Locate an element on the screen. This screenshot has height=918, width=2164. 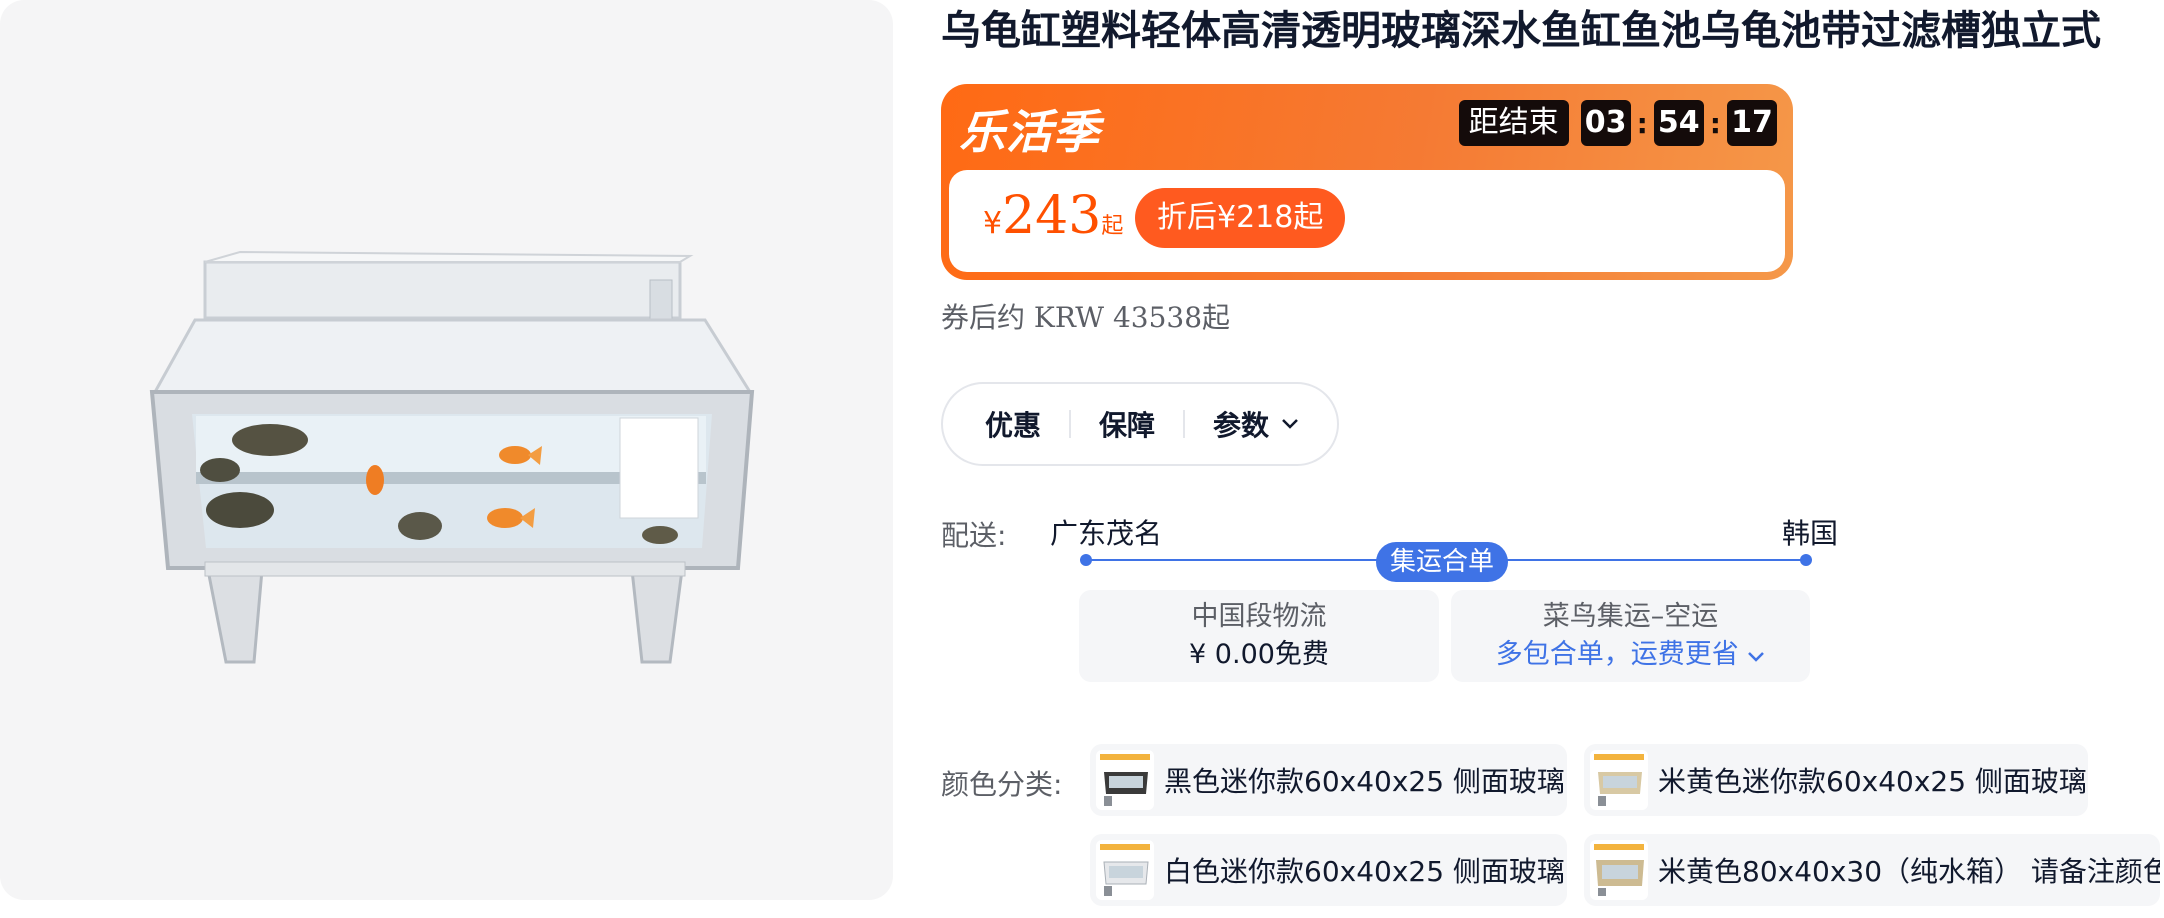
countdown-hours: 03 is located at coordinates (1605, 123).